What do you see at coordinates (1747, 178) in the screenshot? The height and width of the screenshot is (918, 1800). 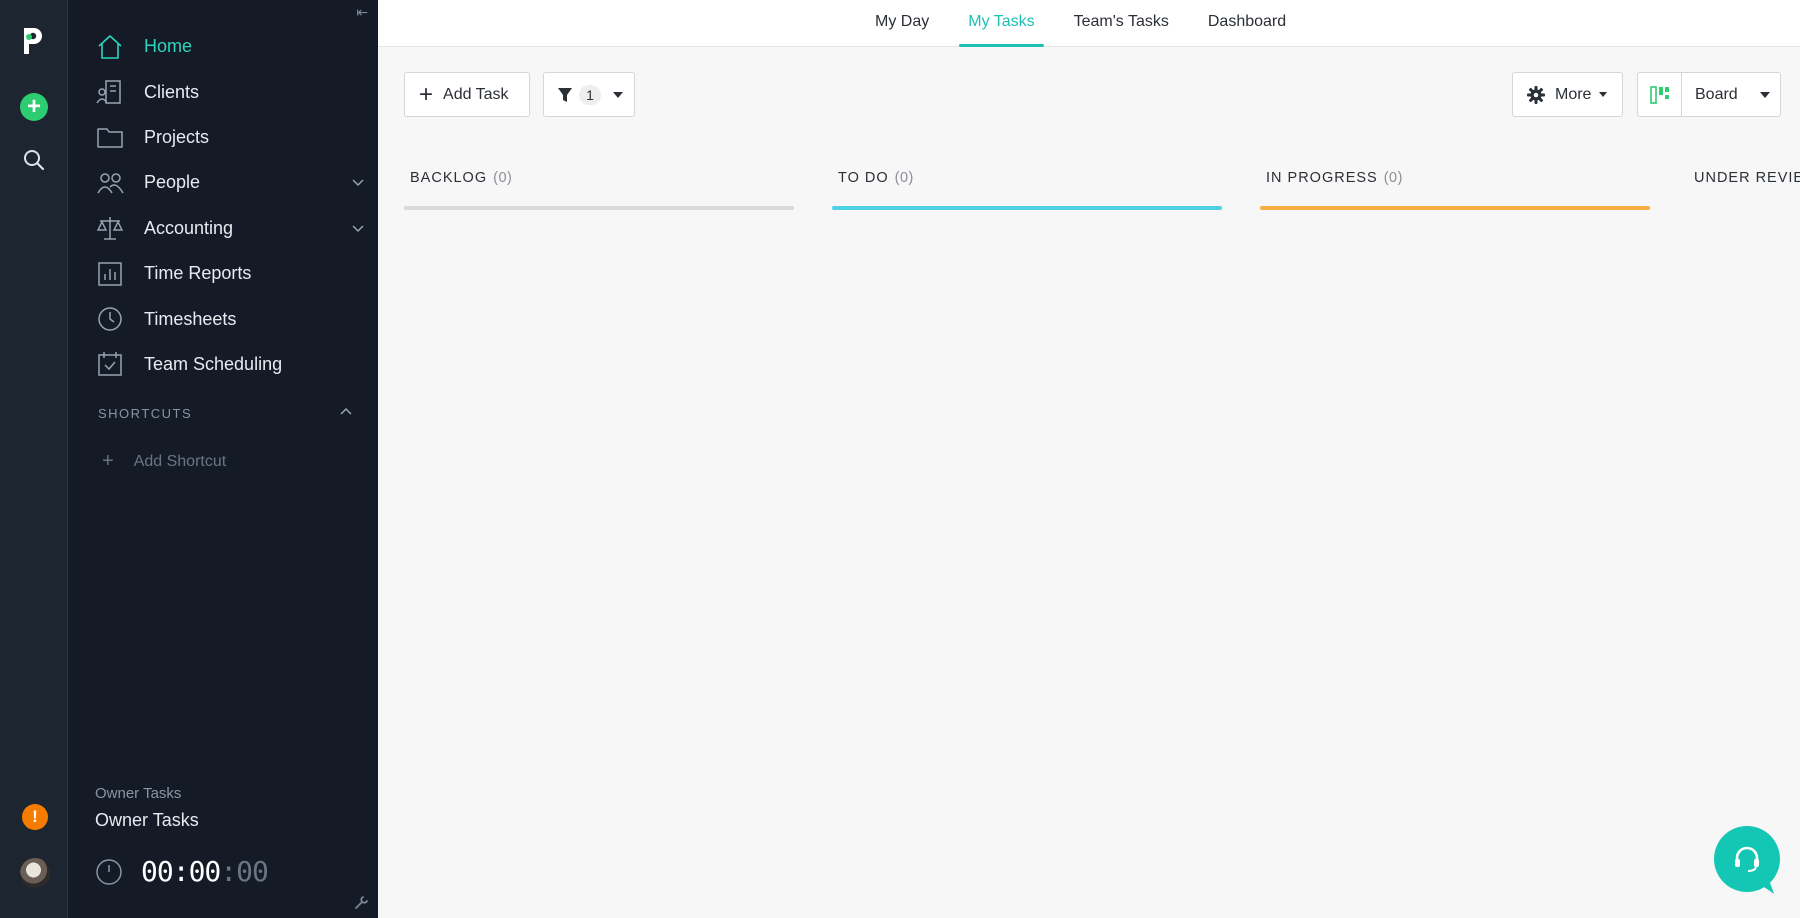 I see `column-title: UNDER REVIEW` at bounding box center [1747, 178].